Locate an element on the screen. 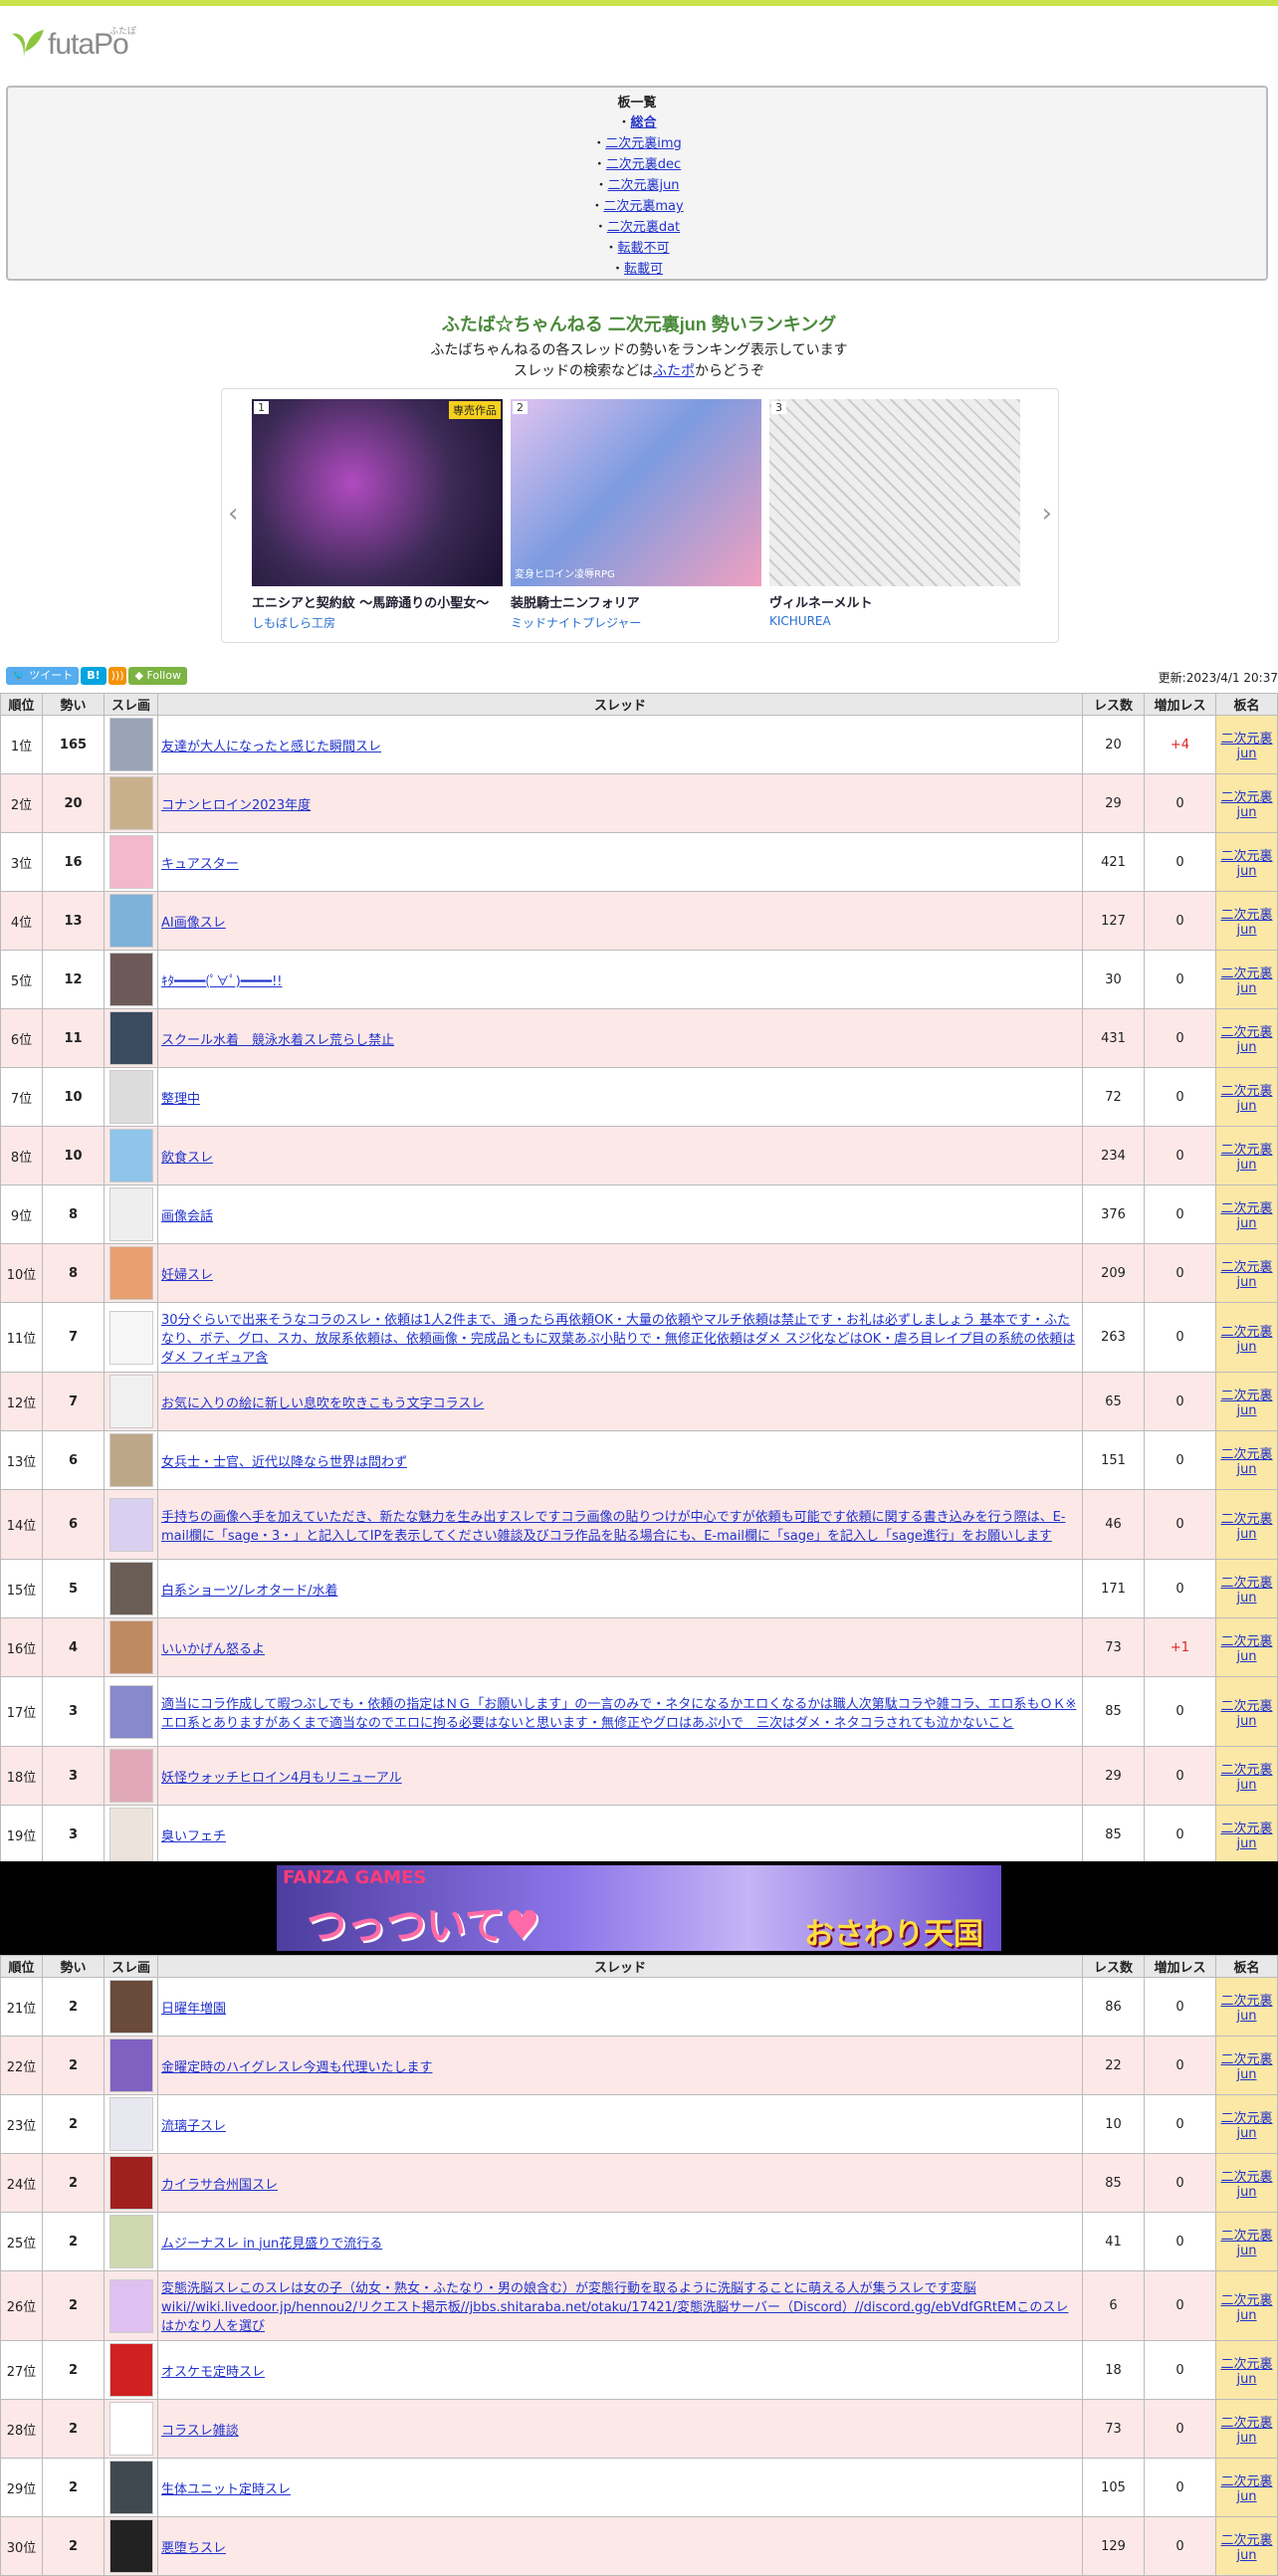  thread-link: 友達が大人になったと感じた瞬間スレ is located at coordinates (271, 747).